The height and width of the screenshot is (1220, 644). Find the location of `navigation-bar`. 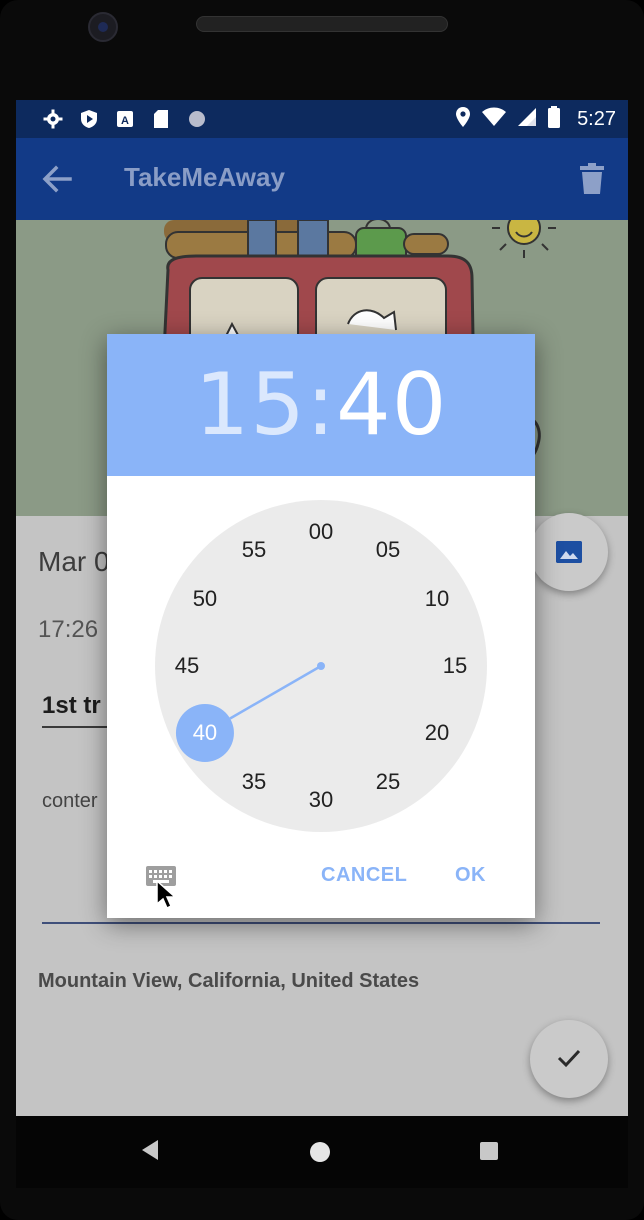

navigation-bar is located at coordinates (322, 1152).